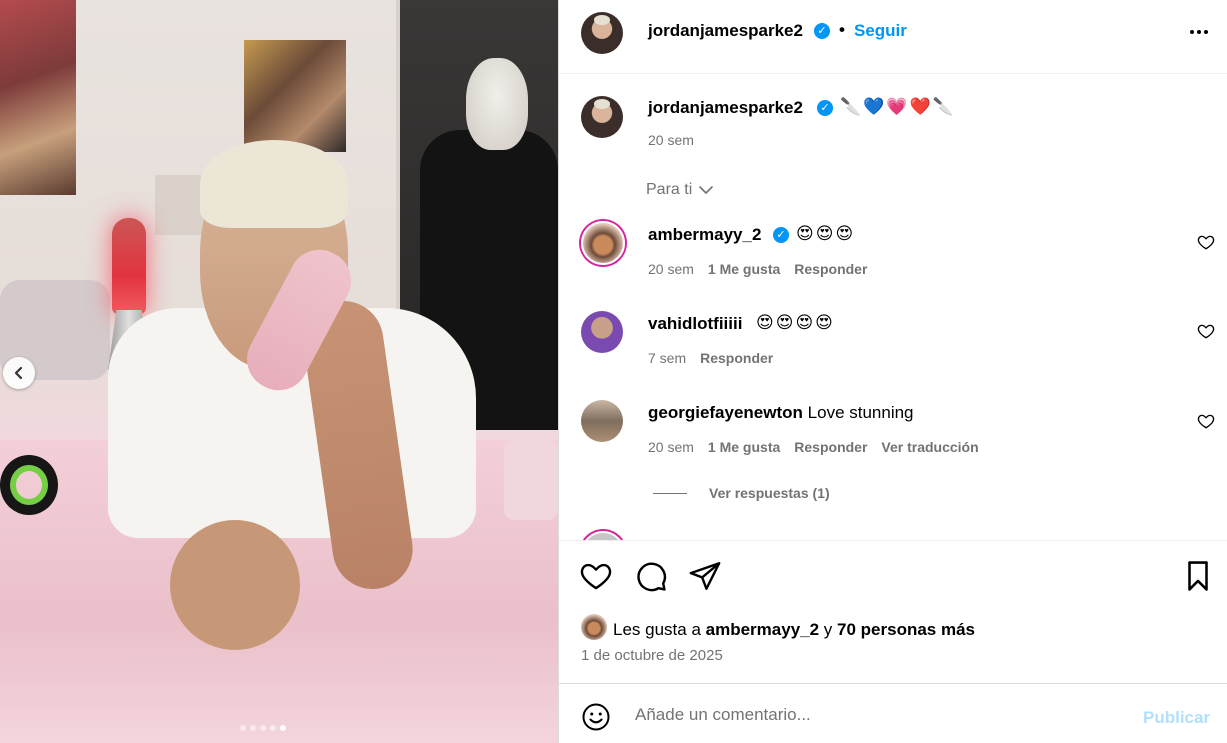  Describe the element at coordinates (669, 189) in the screenshot. I see `comment-filter-label: Para ti` at that location.